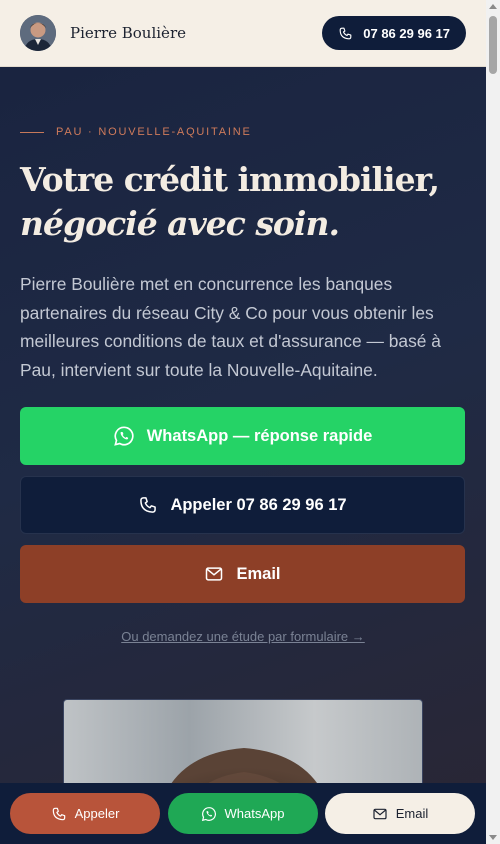 The height and width of the screenshot is (844, 500). Describe the element at coordinates (154, 132) in the screenshot. I see `eyebrow-text: PAU · NOUVELLE-AQUITAINE` at that location.